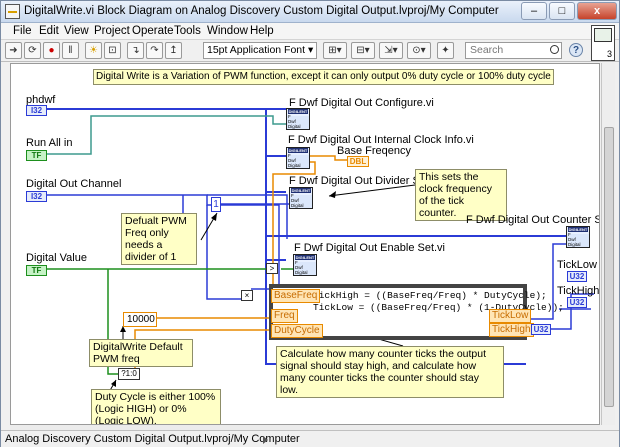 The width and height of the screenshot is (620, 447). What do you see at coordinates (22, 31) in the screenshot?
I see `menu-file: File` at bounding box center [22, 31].